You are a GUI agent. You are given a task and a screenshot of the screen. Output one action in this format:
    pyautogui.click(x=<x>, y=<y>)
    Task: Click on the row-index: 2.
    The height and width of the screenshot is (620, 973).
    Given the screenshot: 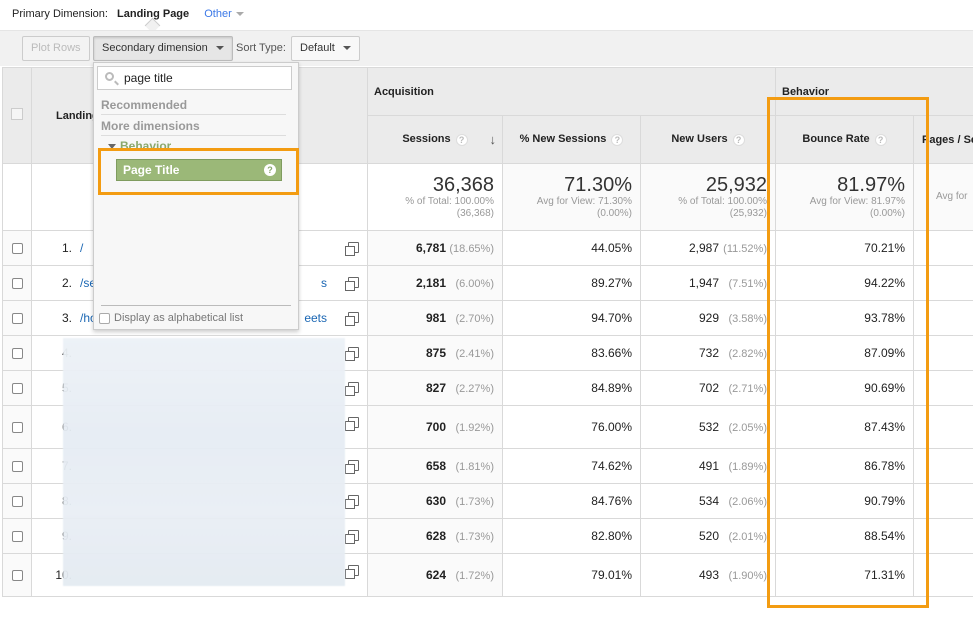 What is the action you would take?
    pyautogui.click(x=66, y=283)
    